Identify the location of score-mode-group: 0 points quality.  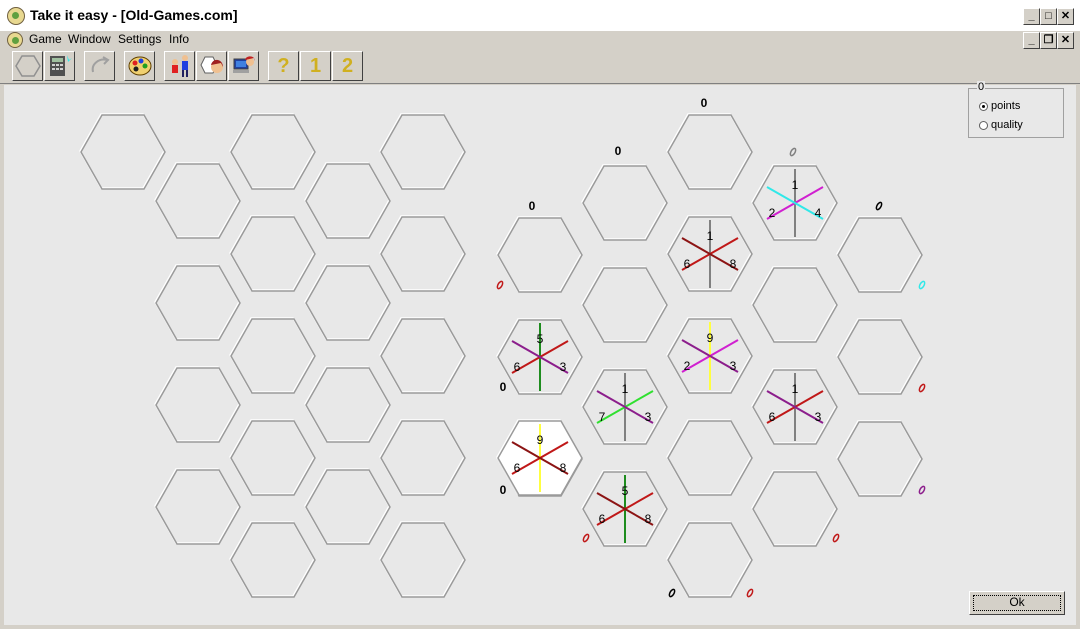
(1016, 109).